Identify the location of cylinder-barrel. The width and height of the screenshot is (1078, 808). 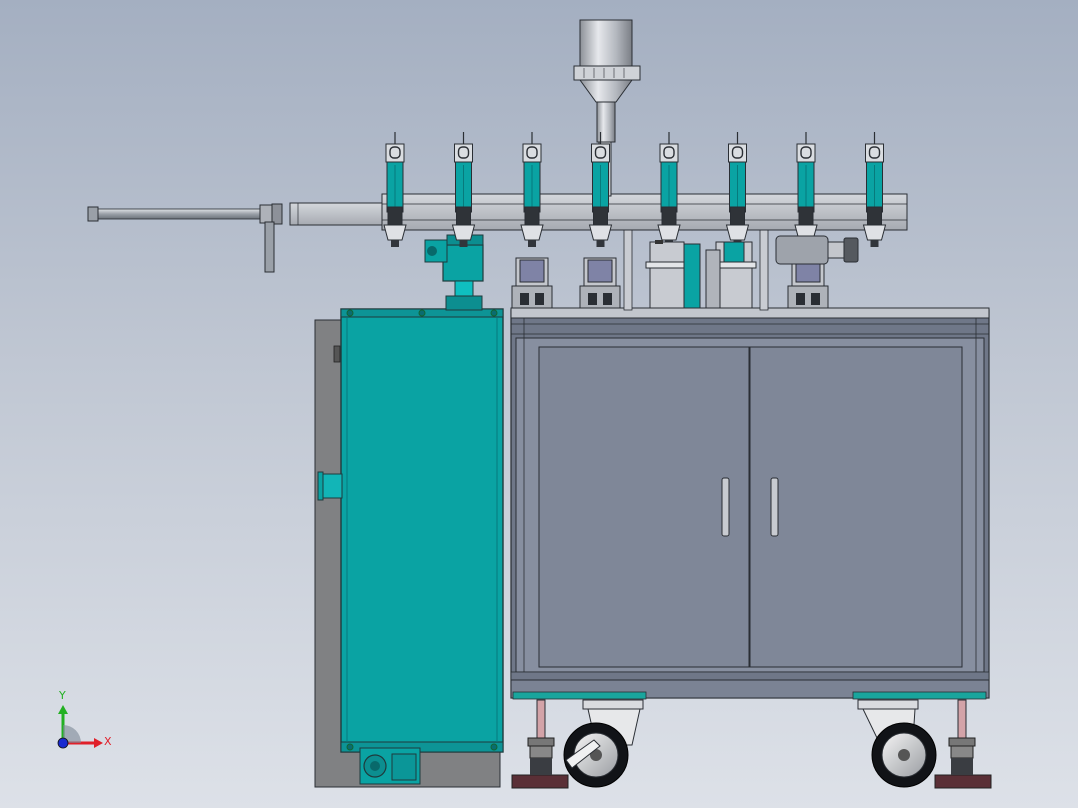
(336, 214).